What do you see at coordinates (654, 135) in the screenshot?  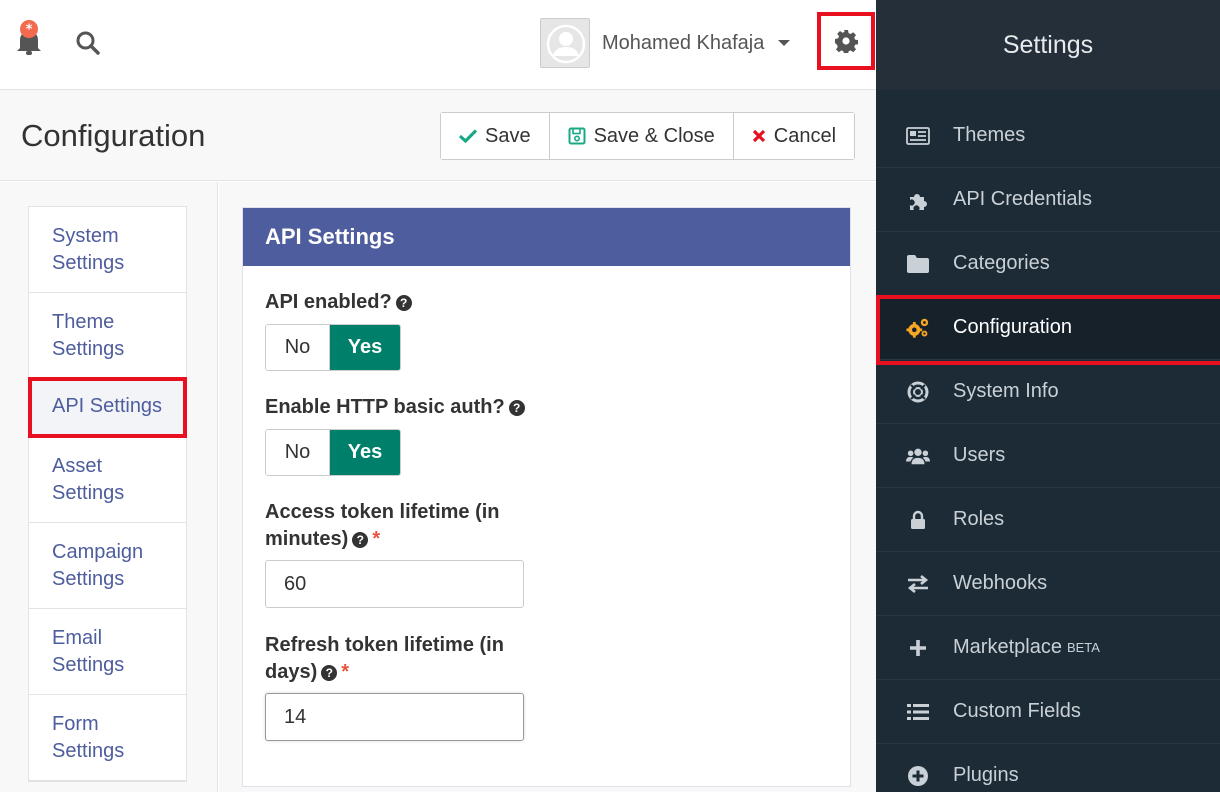 I see `save-close-button-label: Save & Close` at bounding box center [654, 135].